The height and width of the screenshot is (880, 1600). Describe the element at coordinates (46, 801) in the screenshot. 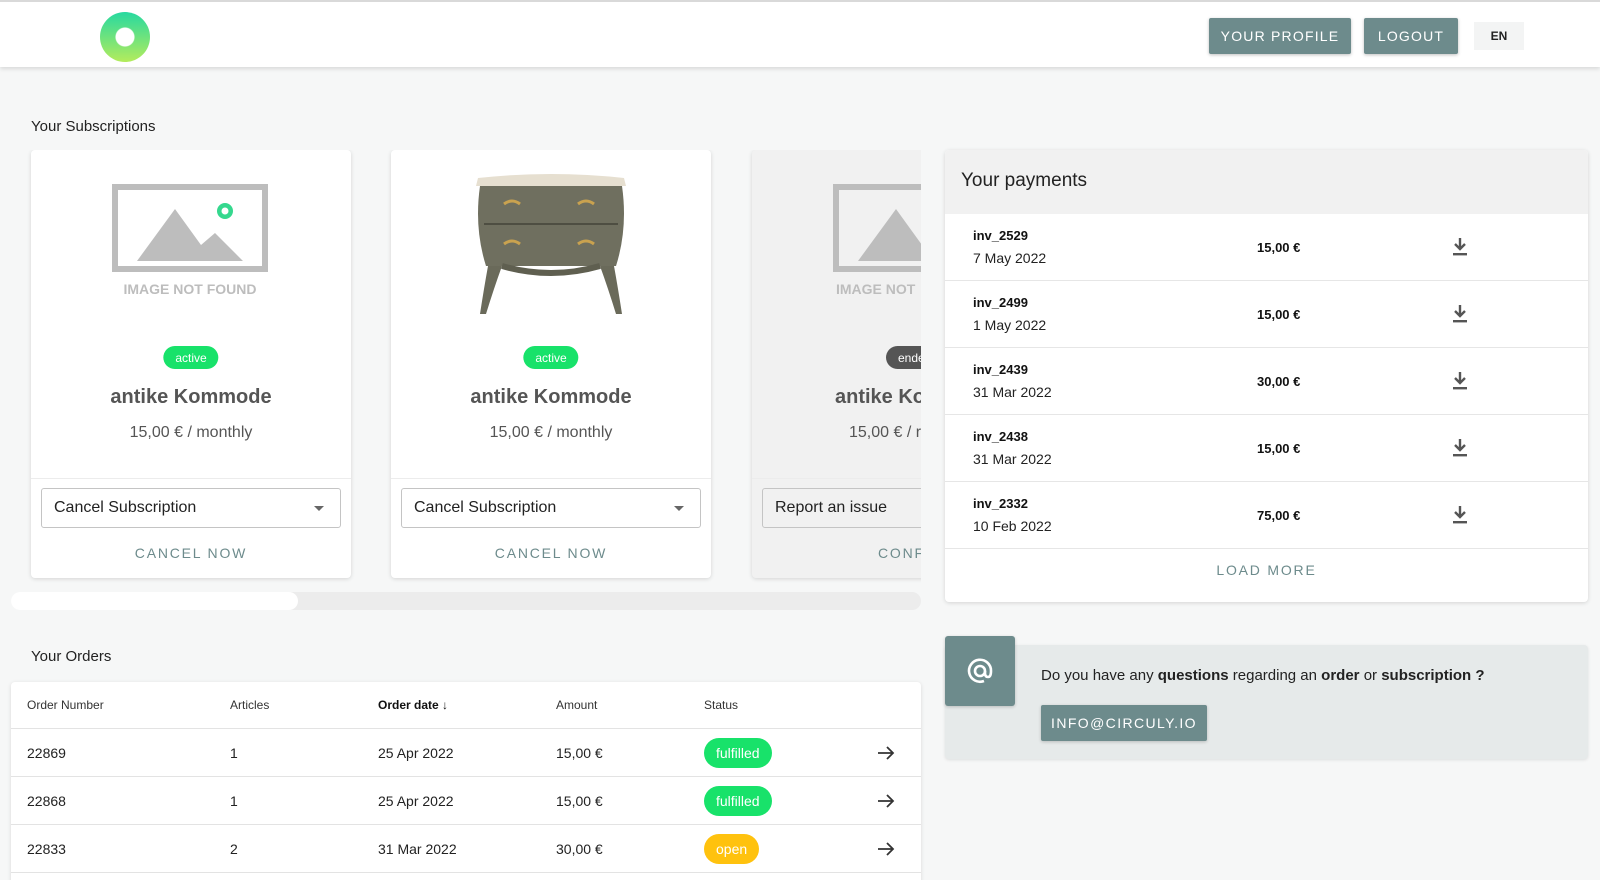

I see `order-number: 22868` at that location.